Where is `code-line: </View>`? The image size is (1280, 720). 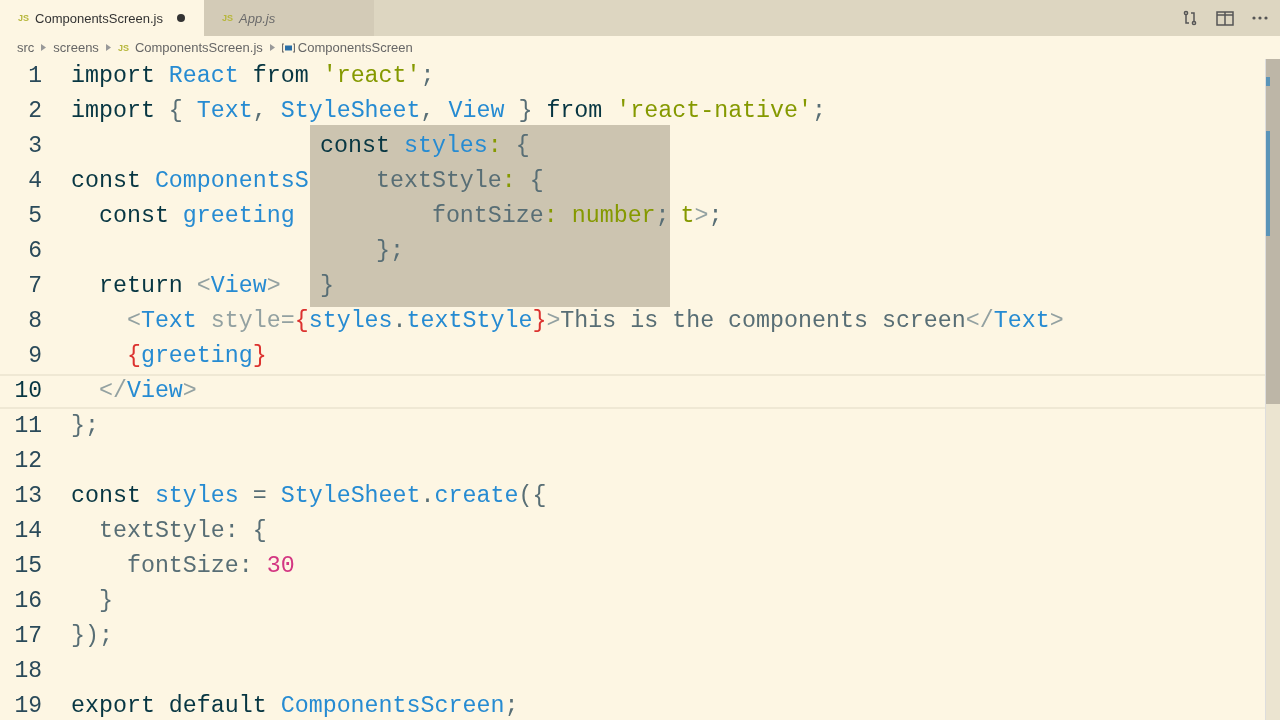
code-line: </View> is located at coordinates (147, 391).